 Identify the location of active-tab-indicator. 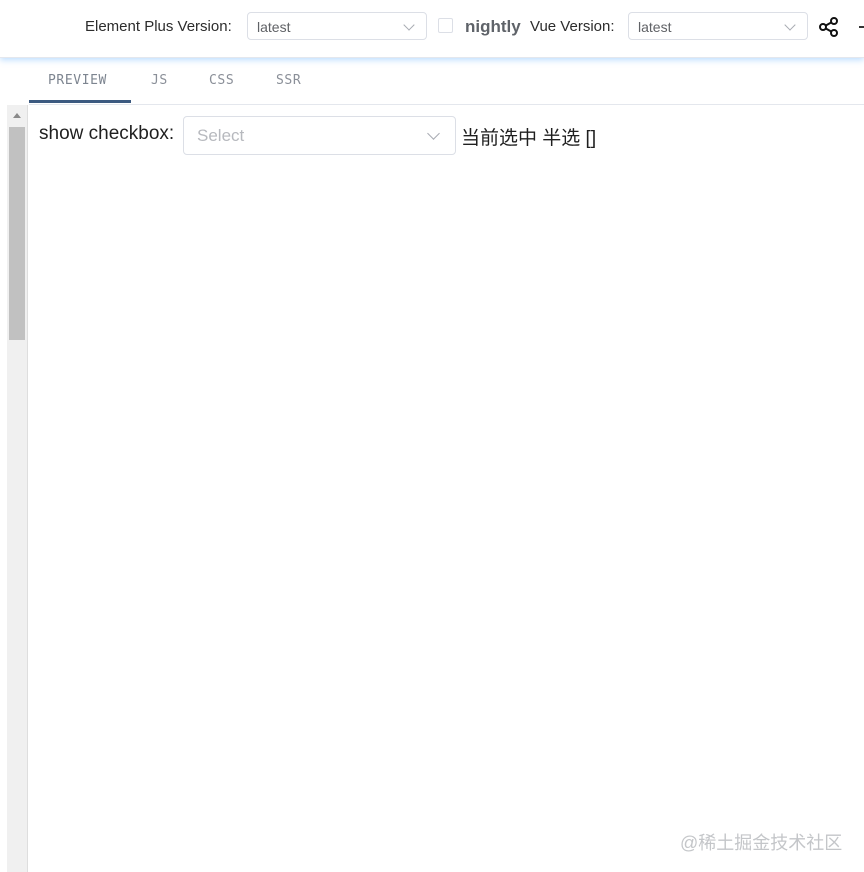
(80, 101).